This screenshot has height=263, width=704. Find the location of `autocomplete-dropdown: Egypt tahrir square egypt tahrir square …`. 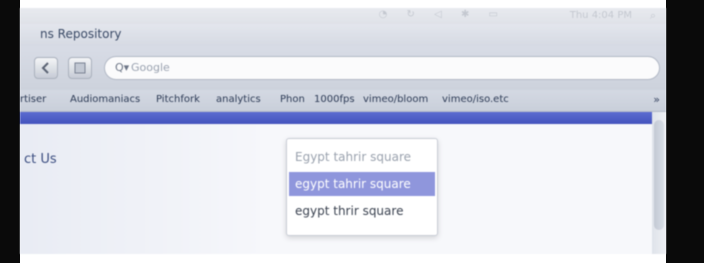

autocomplete-dropdown: Egypt tahrir square egypt tahrir square … is located at coordinates (362, 187).